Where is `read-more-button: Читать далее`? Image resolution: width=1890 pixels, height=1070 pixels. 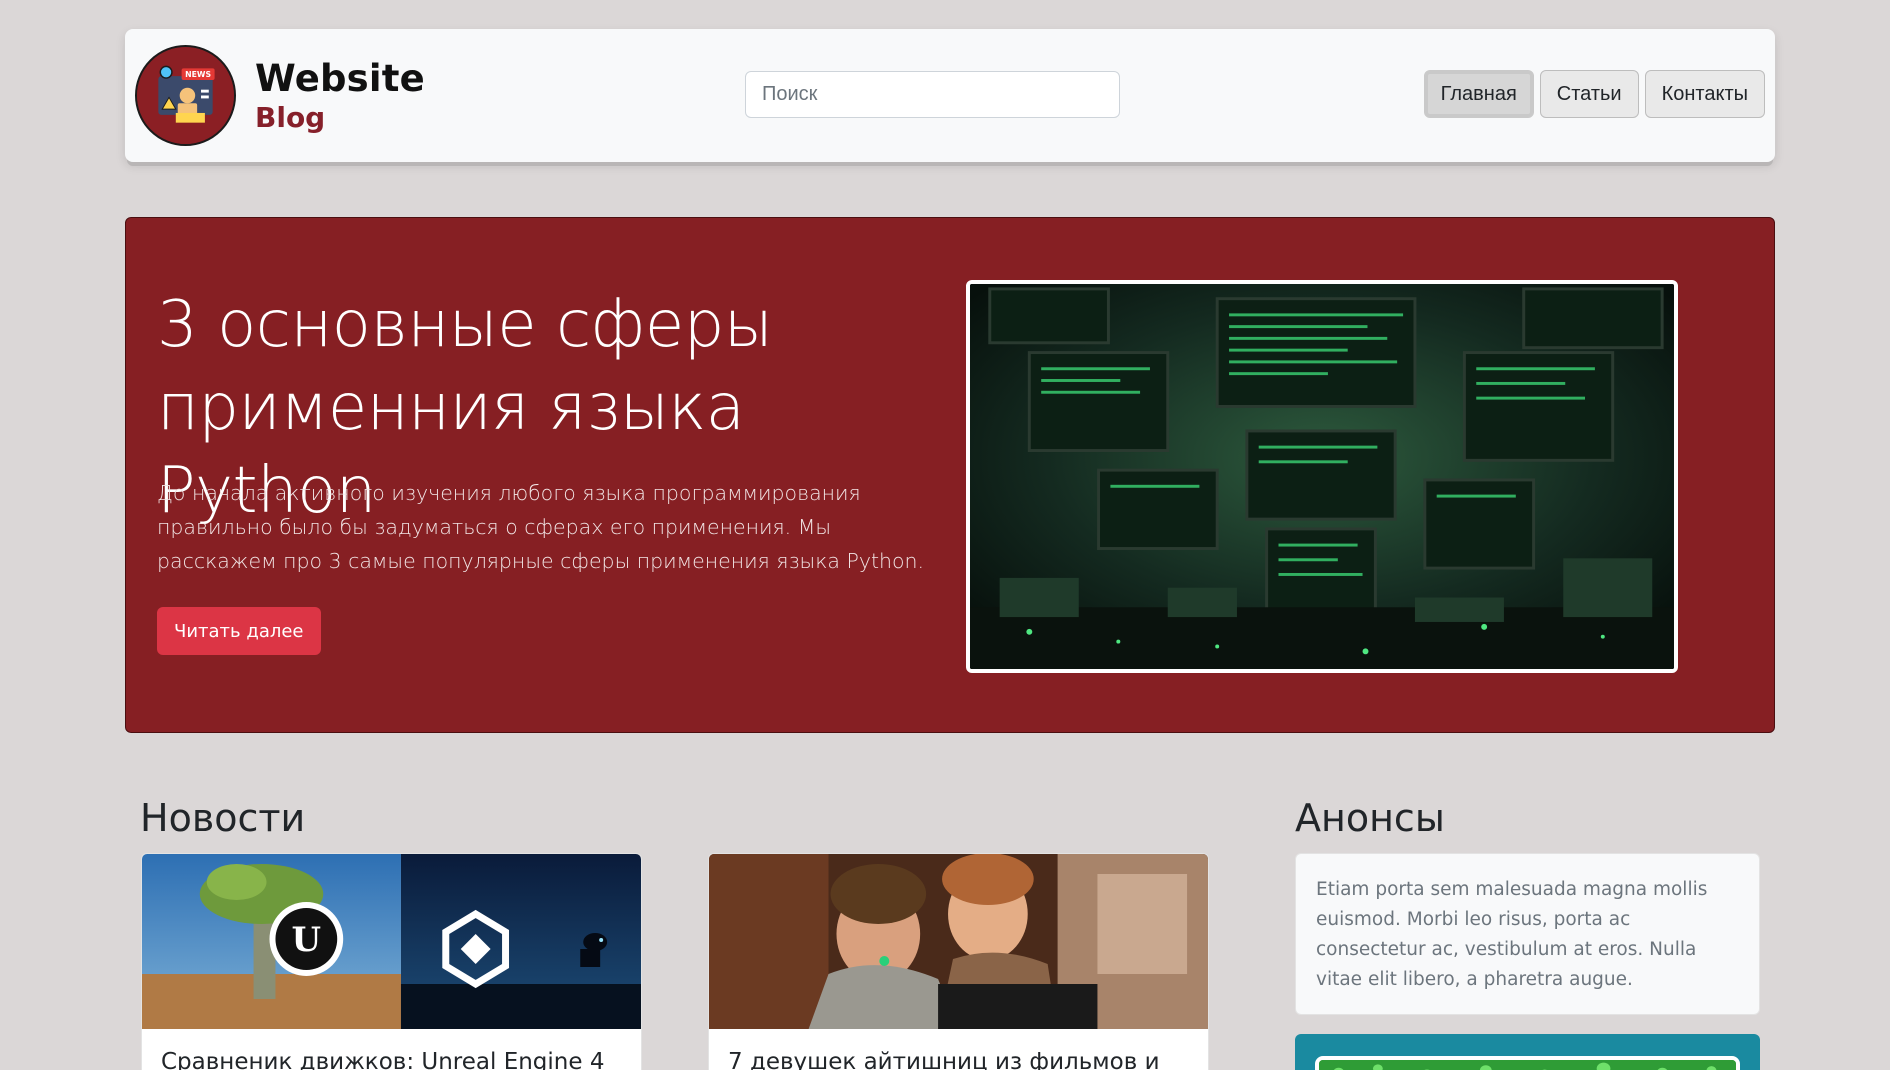
read-more-button: Читать далее is located at coordinates (239, 631).